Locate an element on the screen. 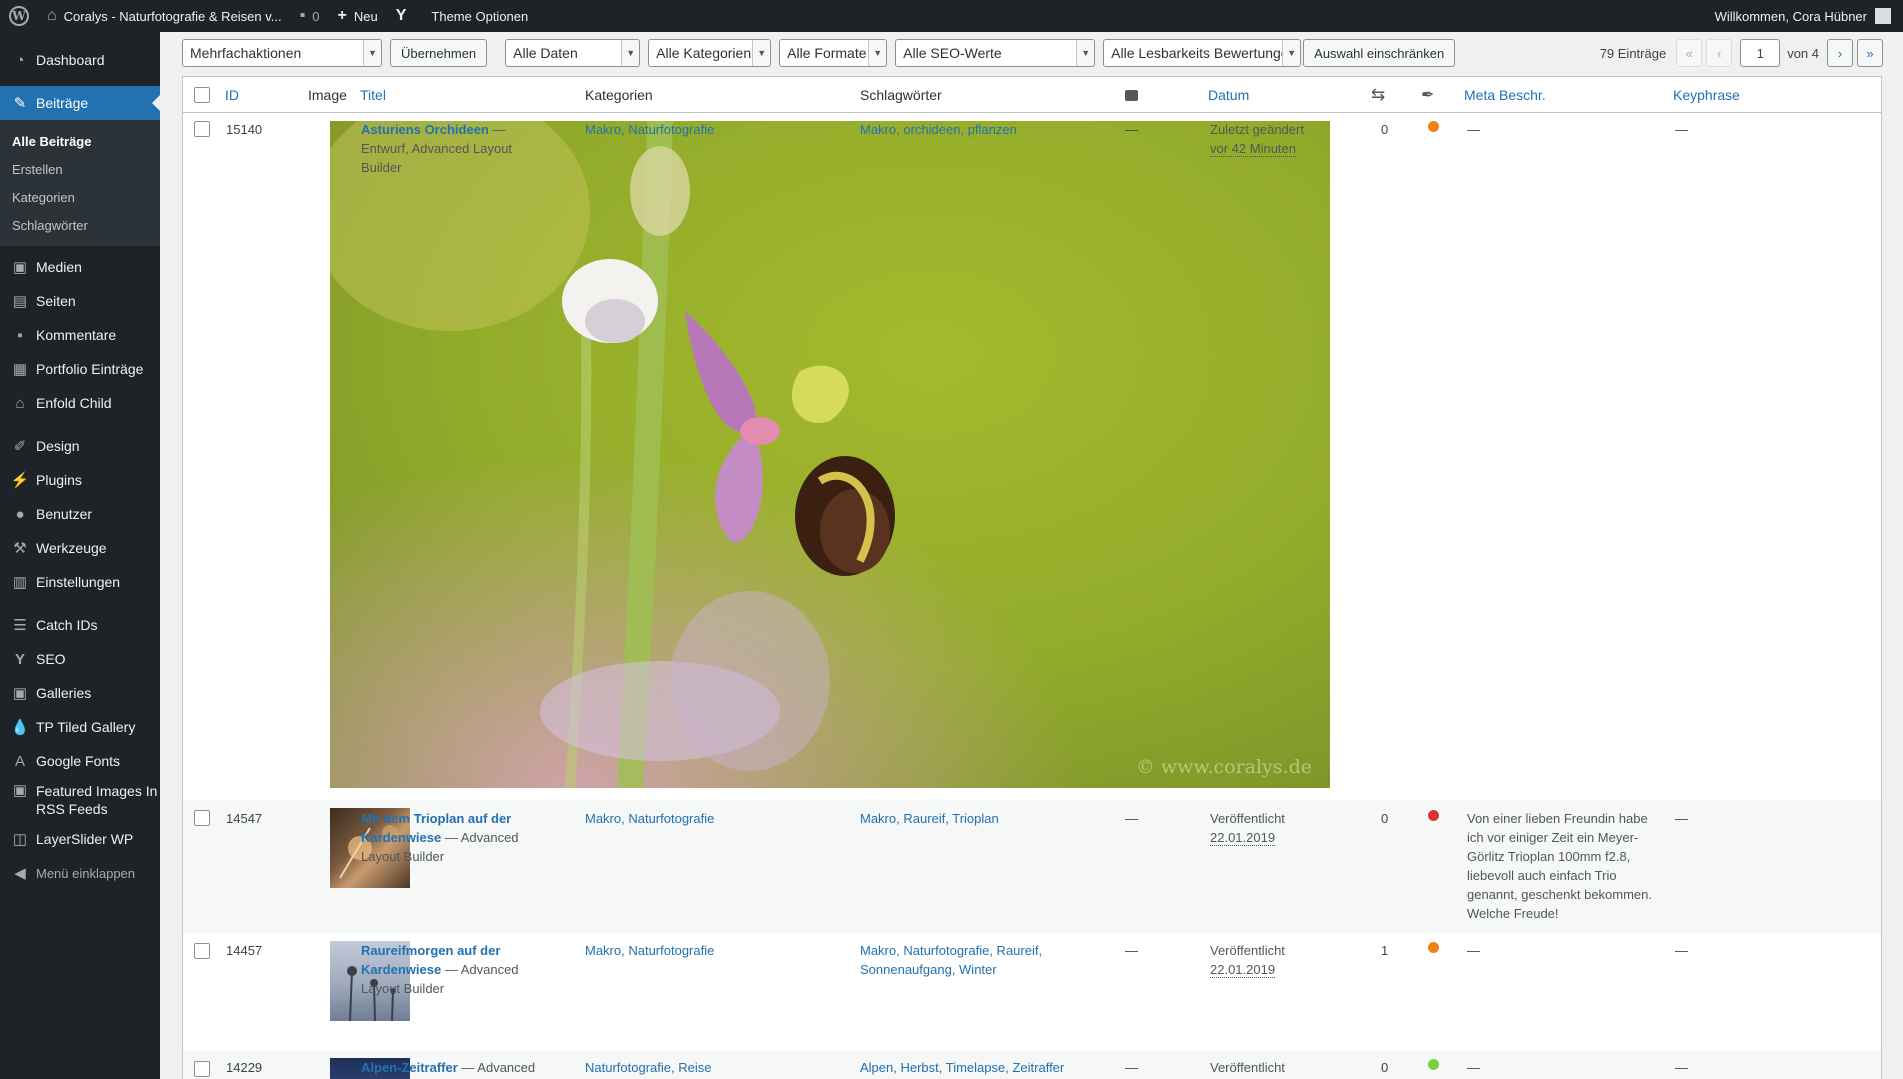 This screenshot has width=1903, height=1079. menu-portfolio: ▦ Portfolio Einträge is located at coordinates (80, 369).